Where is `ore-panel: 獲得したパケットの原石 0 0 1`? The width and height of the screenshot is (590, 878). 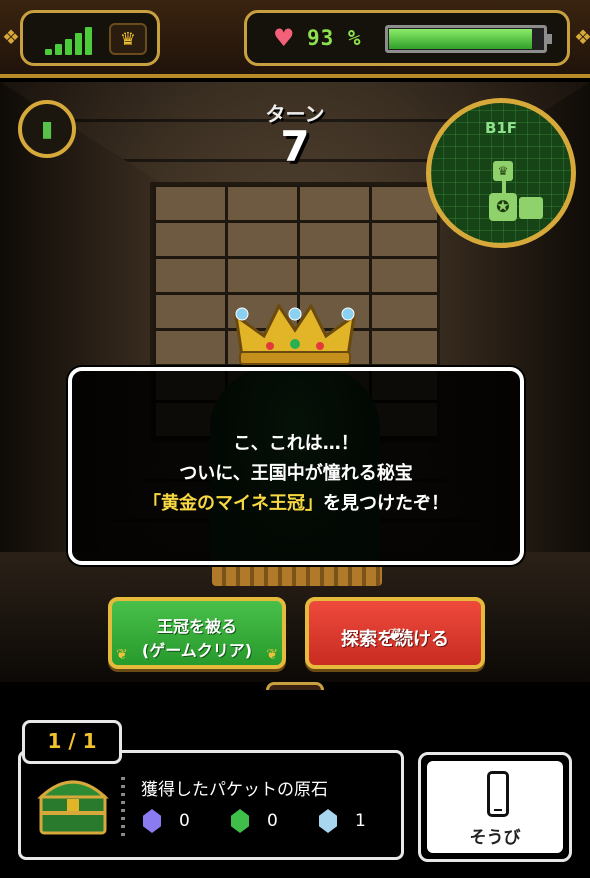 ore-panel: 獲得したパケットの原石 0 0 1 is located at coordinates (211, 805).